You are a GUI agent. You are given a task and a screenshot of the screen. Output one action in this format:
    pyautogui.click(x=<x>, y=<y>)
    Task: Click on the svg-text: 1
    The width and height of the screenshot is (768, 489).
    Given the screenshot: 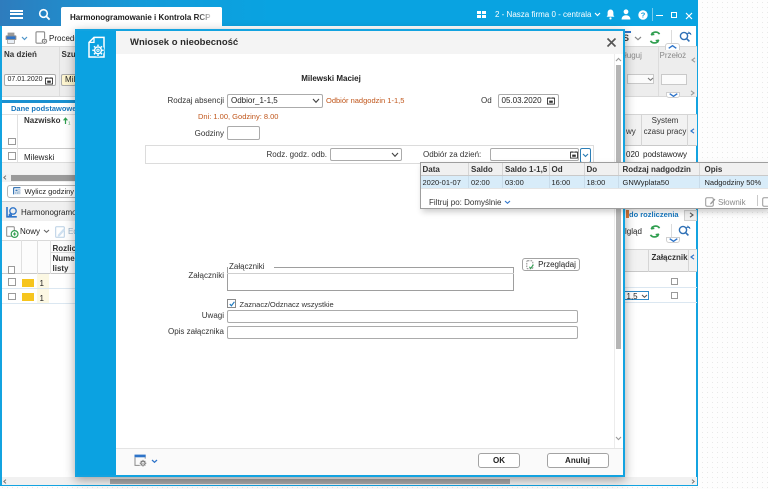 What is the action you would take?
    pyautogui.click(x=69, y=122)
    